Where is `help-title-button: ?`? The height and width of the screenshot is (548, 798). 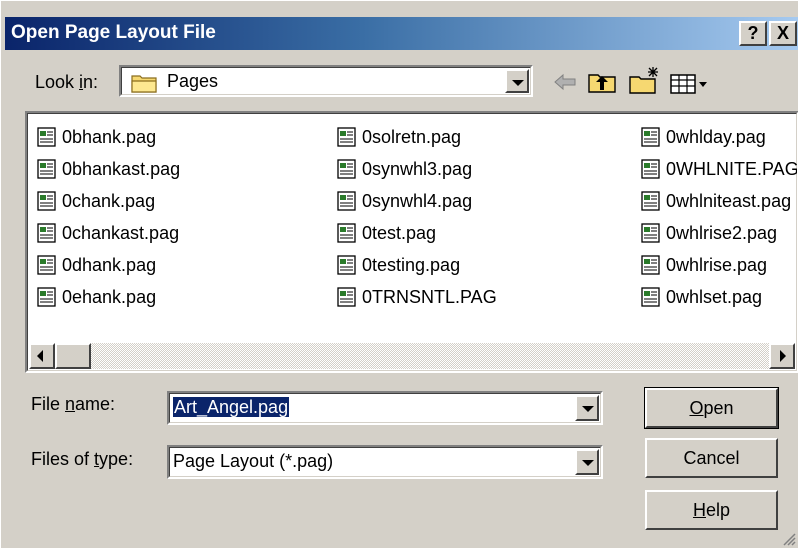
help-title-button: ? is located at coordinates (753, 33).